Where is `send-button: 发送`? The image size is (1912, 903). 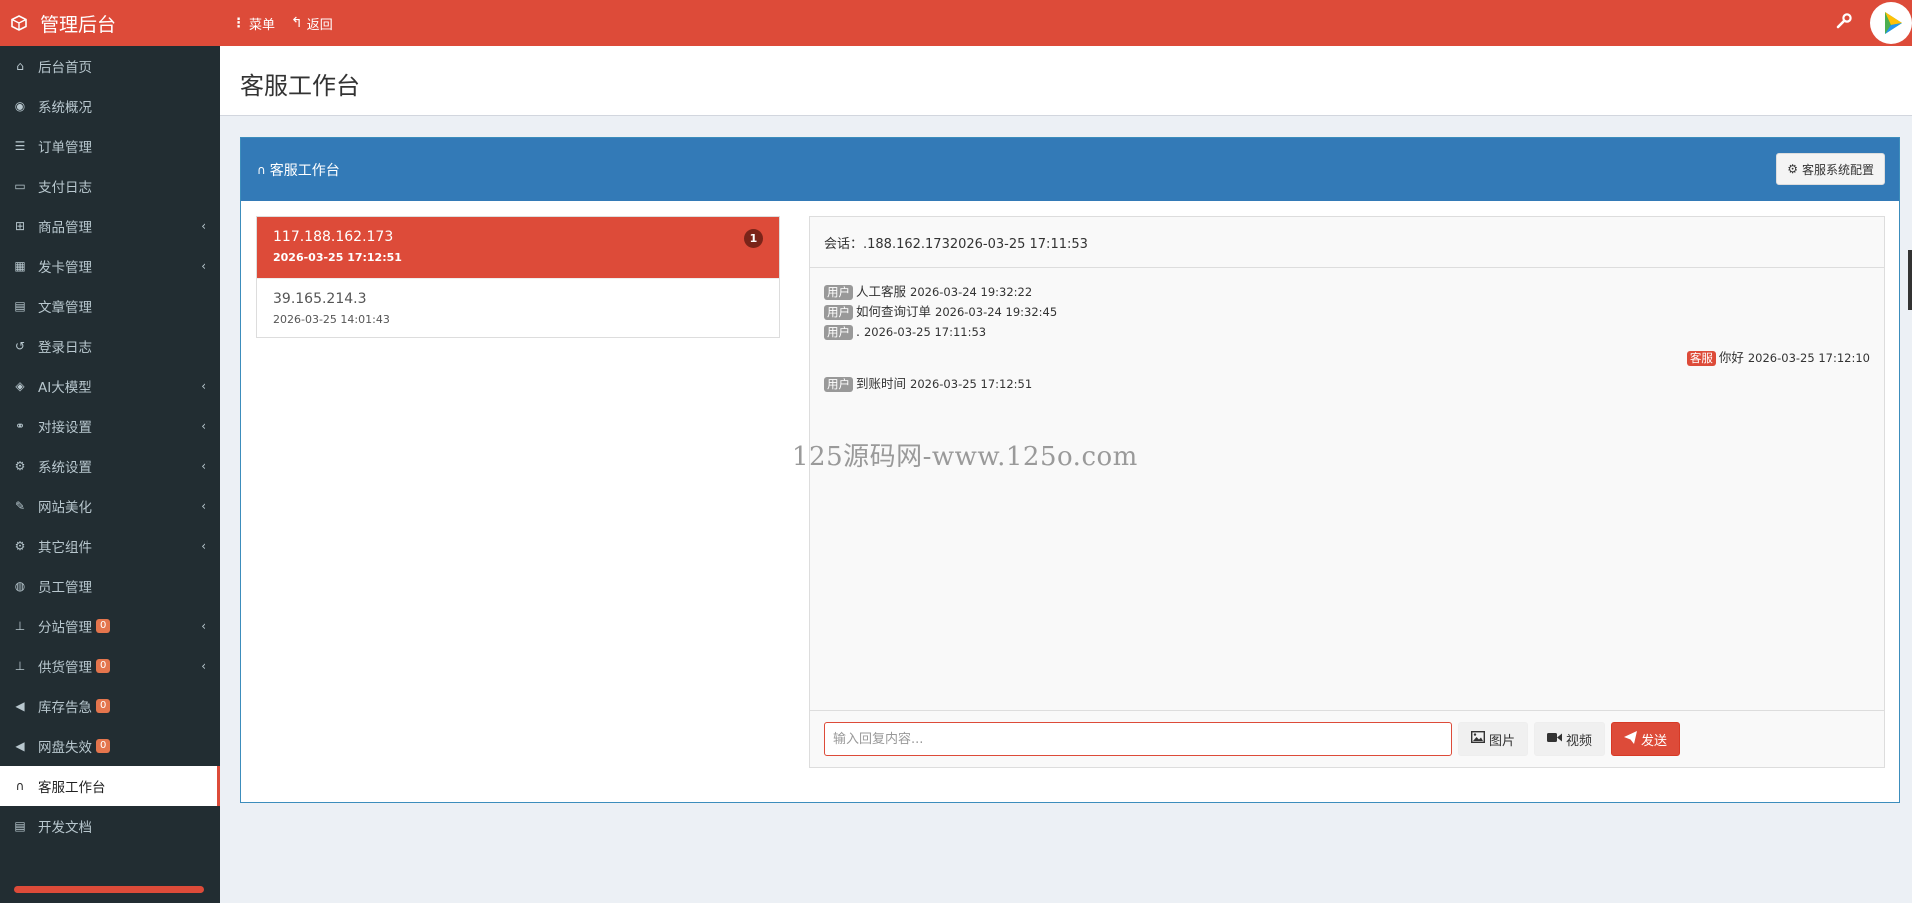
send-button: 发送 is located at coordinates (1646, 739).